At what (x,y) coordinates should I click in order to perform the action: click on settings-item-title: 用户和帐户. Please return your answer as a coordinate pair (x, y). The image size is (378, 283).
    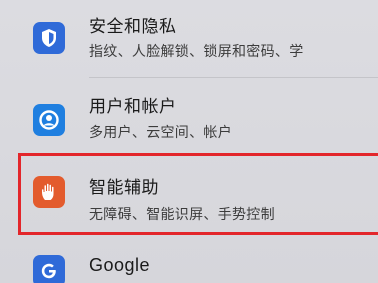
    Looking at the image, I should click on (133, 107).